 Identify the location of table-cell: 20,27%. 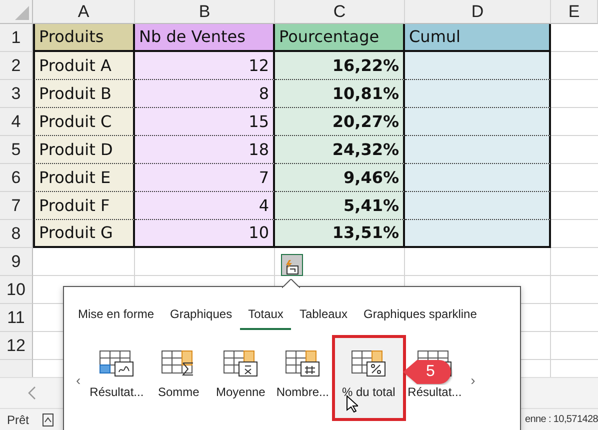
(340, 122).